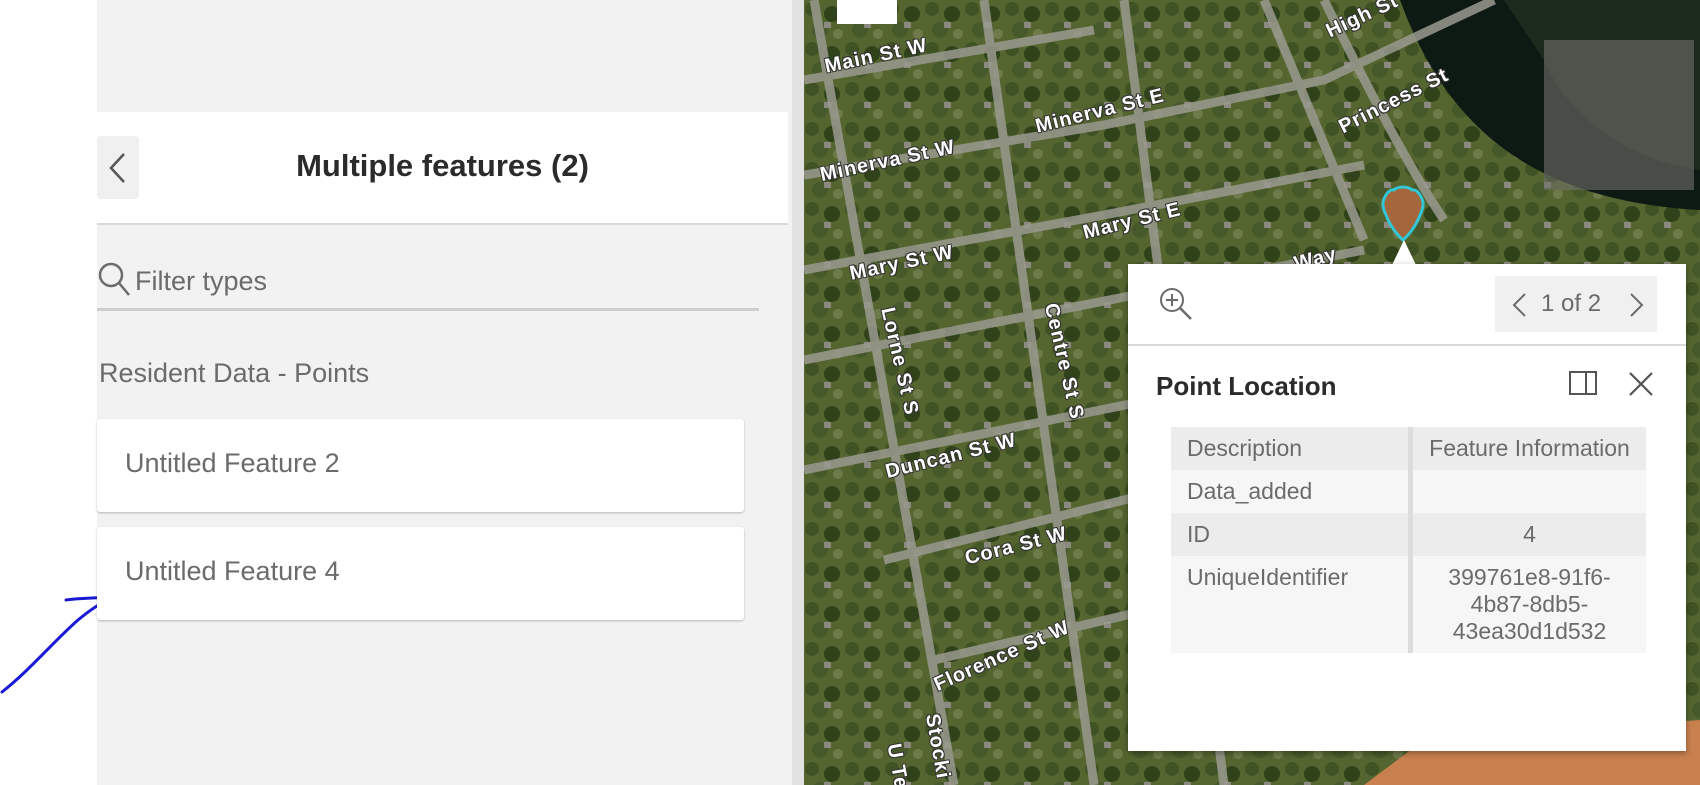  Describe the element at coordinates (232, 571) in the screenshot. I see `feature-item-label: Untitled Feature 4` at that location.